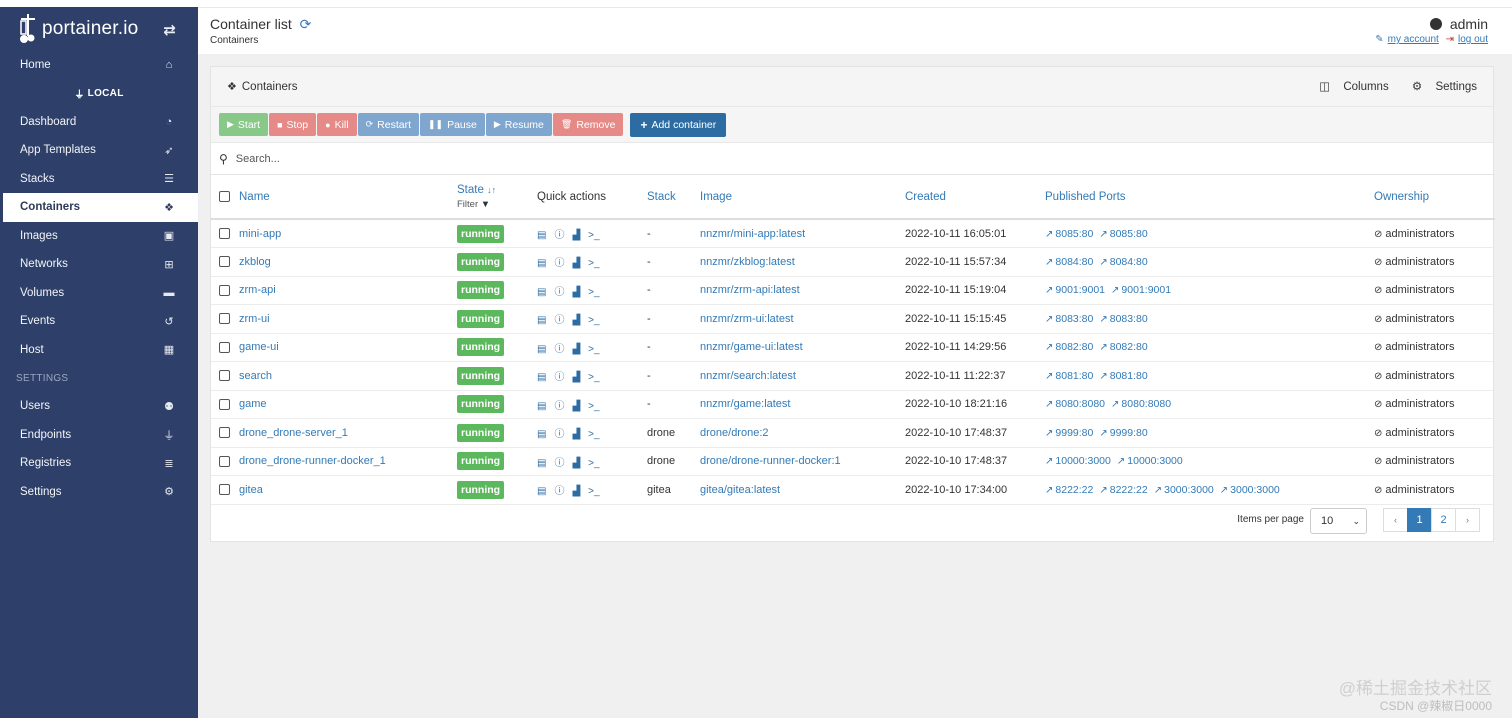 The width and height of the screenshot is (1512, 718). What do you see at coordinates (1069, 319) in the screenshot?
I see `published-port-link: ↗ 8083:80` at bounding box center [1069, 319].